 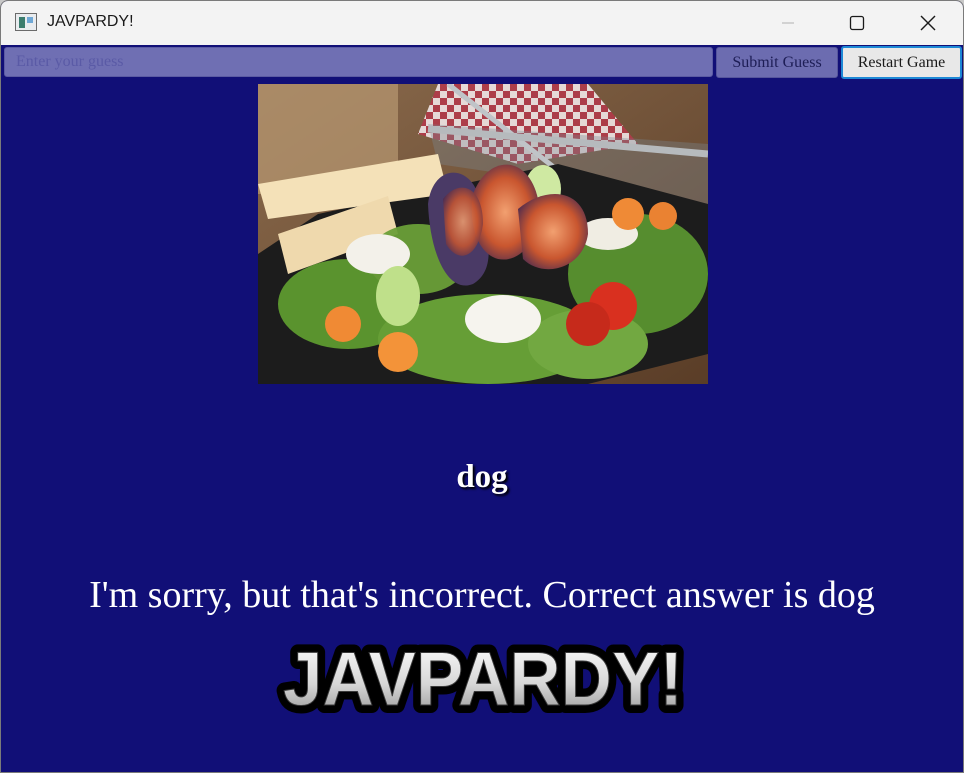 What do you see at coordinates (482, 23) in the screenshot?
I see `title-bar: JAVPARDY!` at bounding box center [482, 23].